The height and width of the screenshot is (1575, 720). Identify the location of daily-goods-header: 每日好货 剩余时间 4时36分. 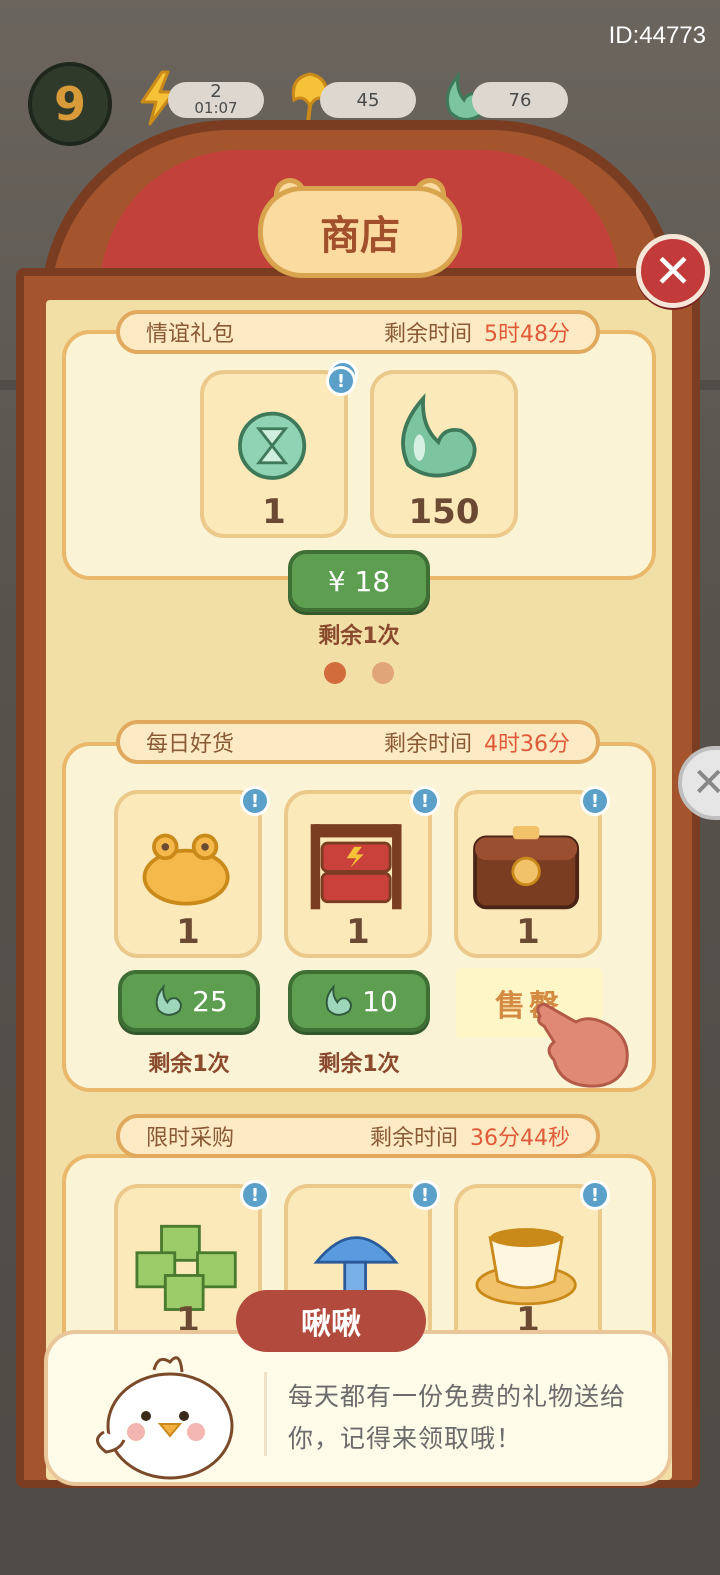
(358, 742).